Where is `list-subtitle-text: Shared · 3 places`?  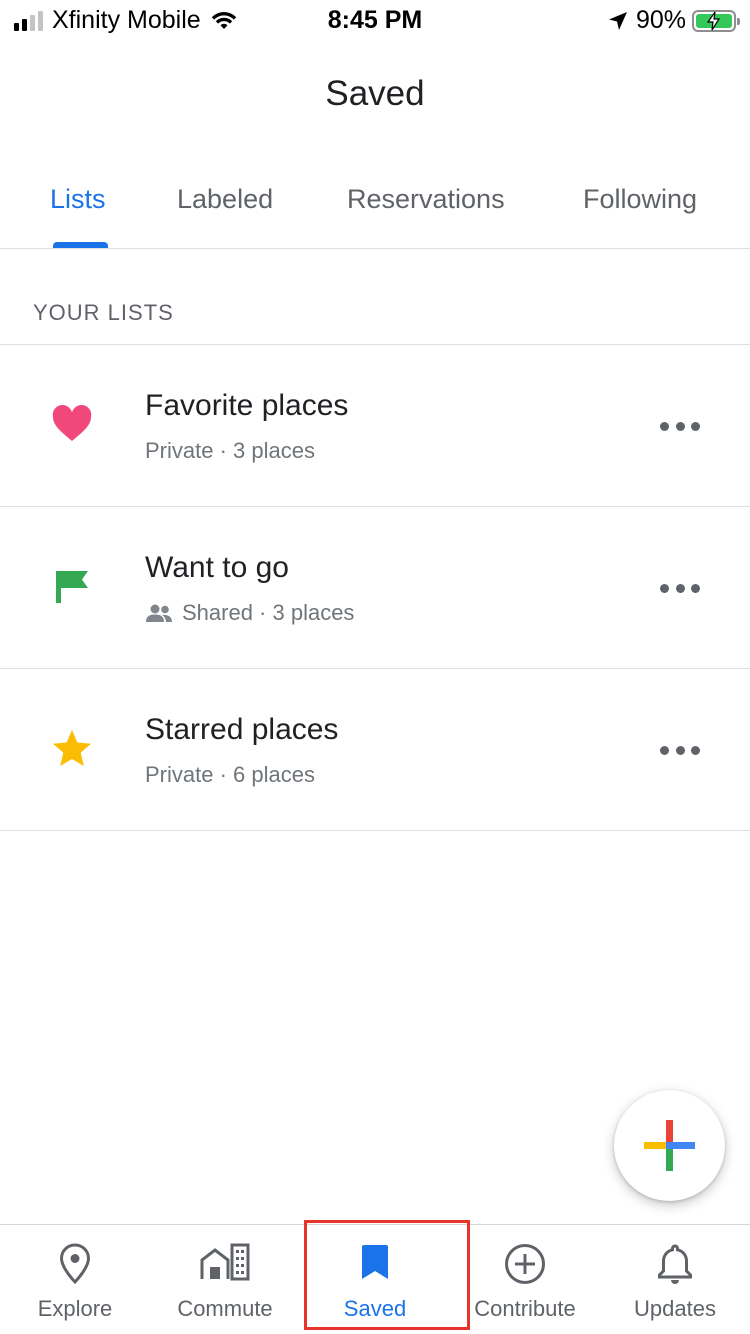 list-subtitle-text: Shared · 3 places is located at coordinates (268, 612).